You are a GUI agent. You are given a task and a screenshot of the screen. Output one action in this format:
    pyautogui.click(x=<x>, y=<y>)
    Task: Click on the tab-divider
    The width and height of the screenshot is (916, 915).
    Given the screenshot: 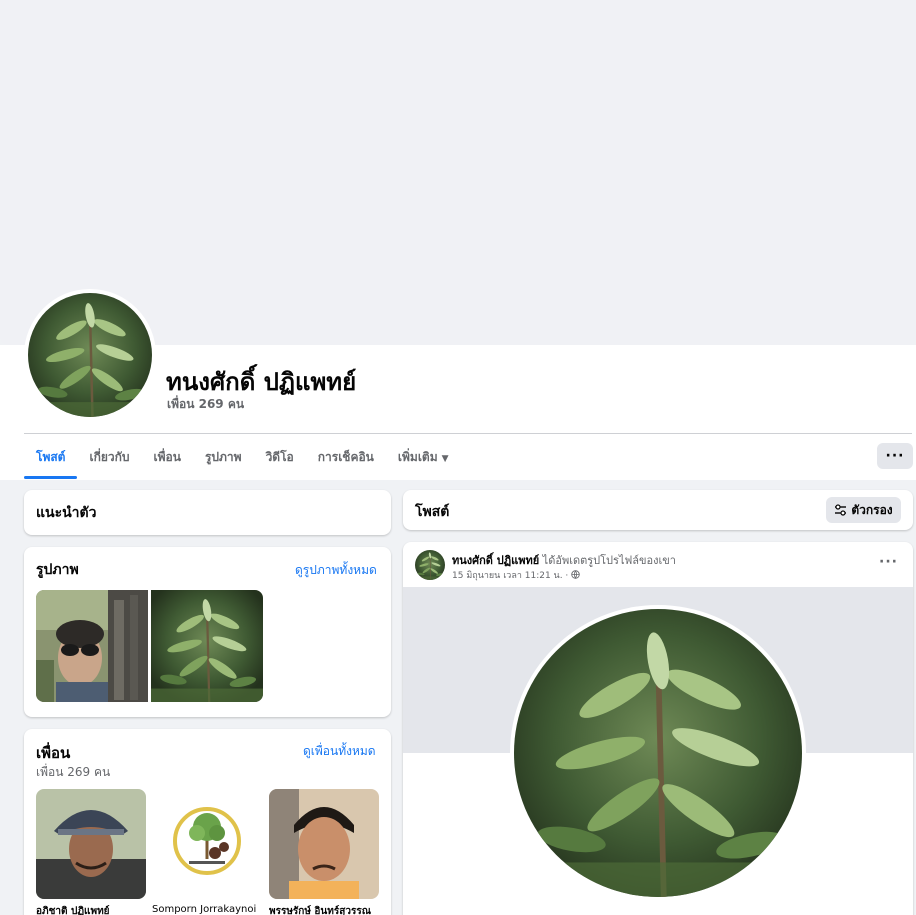 What is the action you would take?
    pyautogui.click(x=468, y=433)
    